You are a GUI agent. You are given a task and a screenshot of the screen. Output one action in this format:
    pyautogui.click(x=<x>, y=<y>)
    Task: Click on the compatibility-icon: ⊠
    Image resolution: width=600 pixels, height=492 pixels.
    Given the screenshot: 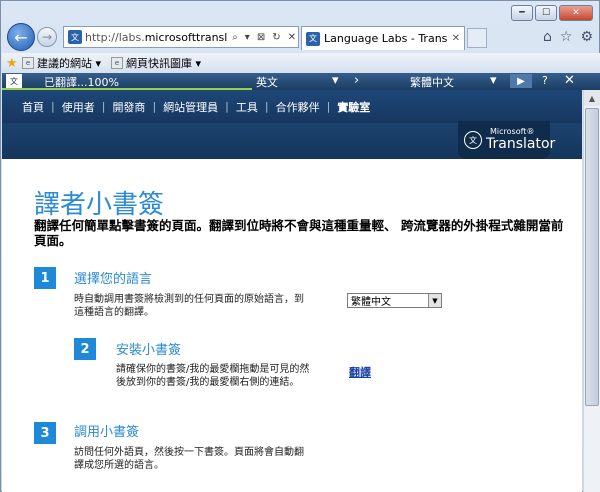 What is the action you would take?
    pyautogui.click(x=261, y=37)
    